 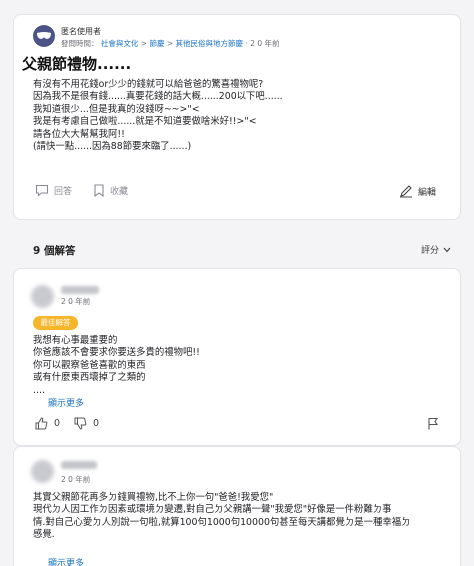 I want to click on edit-label: 編輯, so click(x=427, y=192).